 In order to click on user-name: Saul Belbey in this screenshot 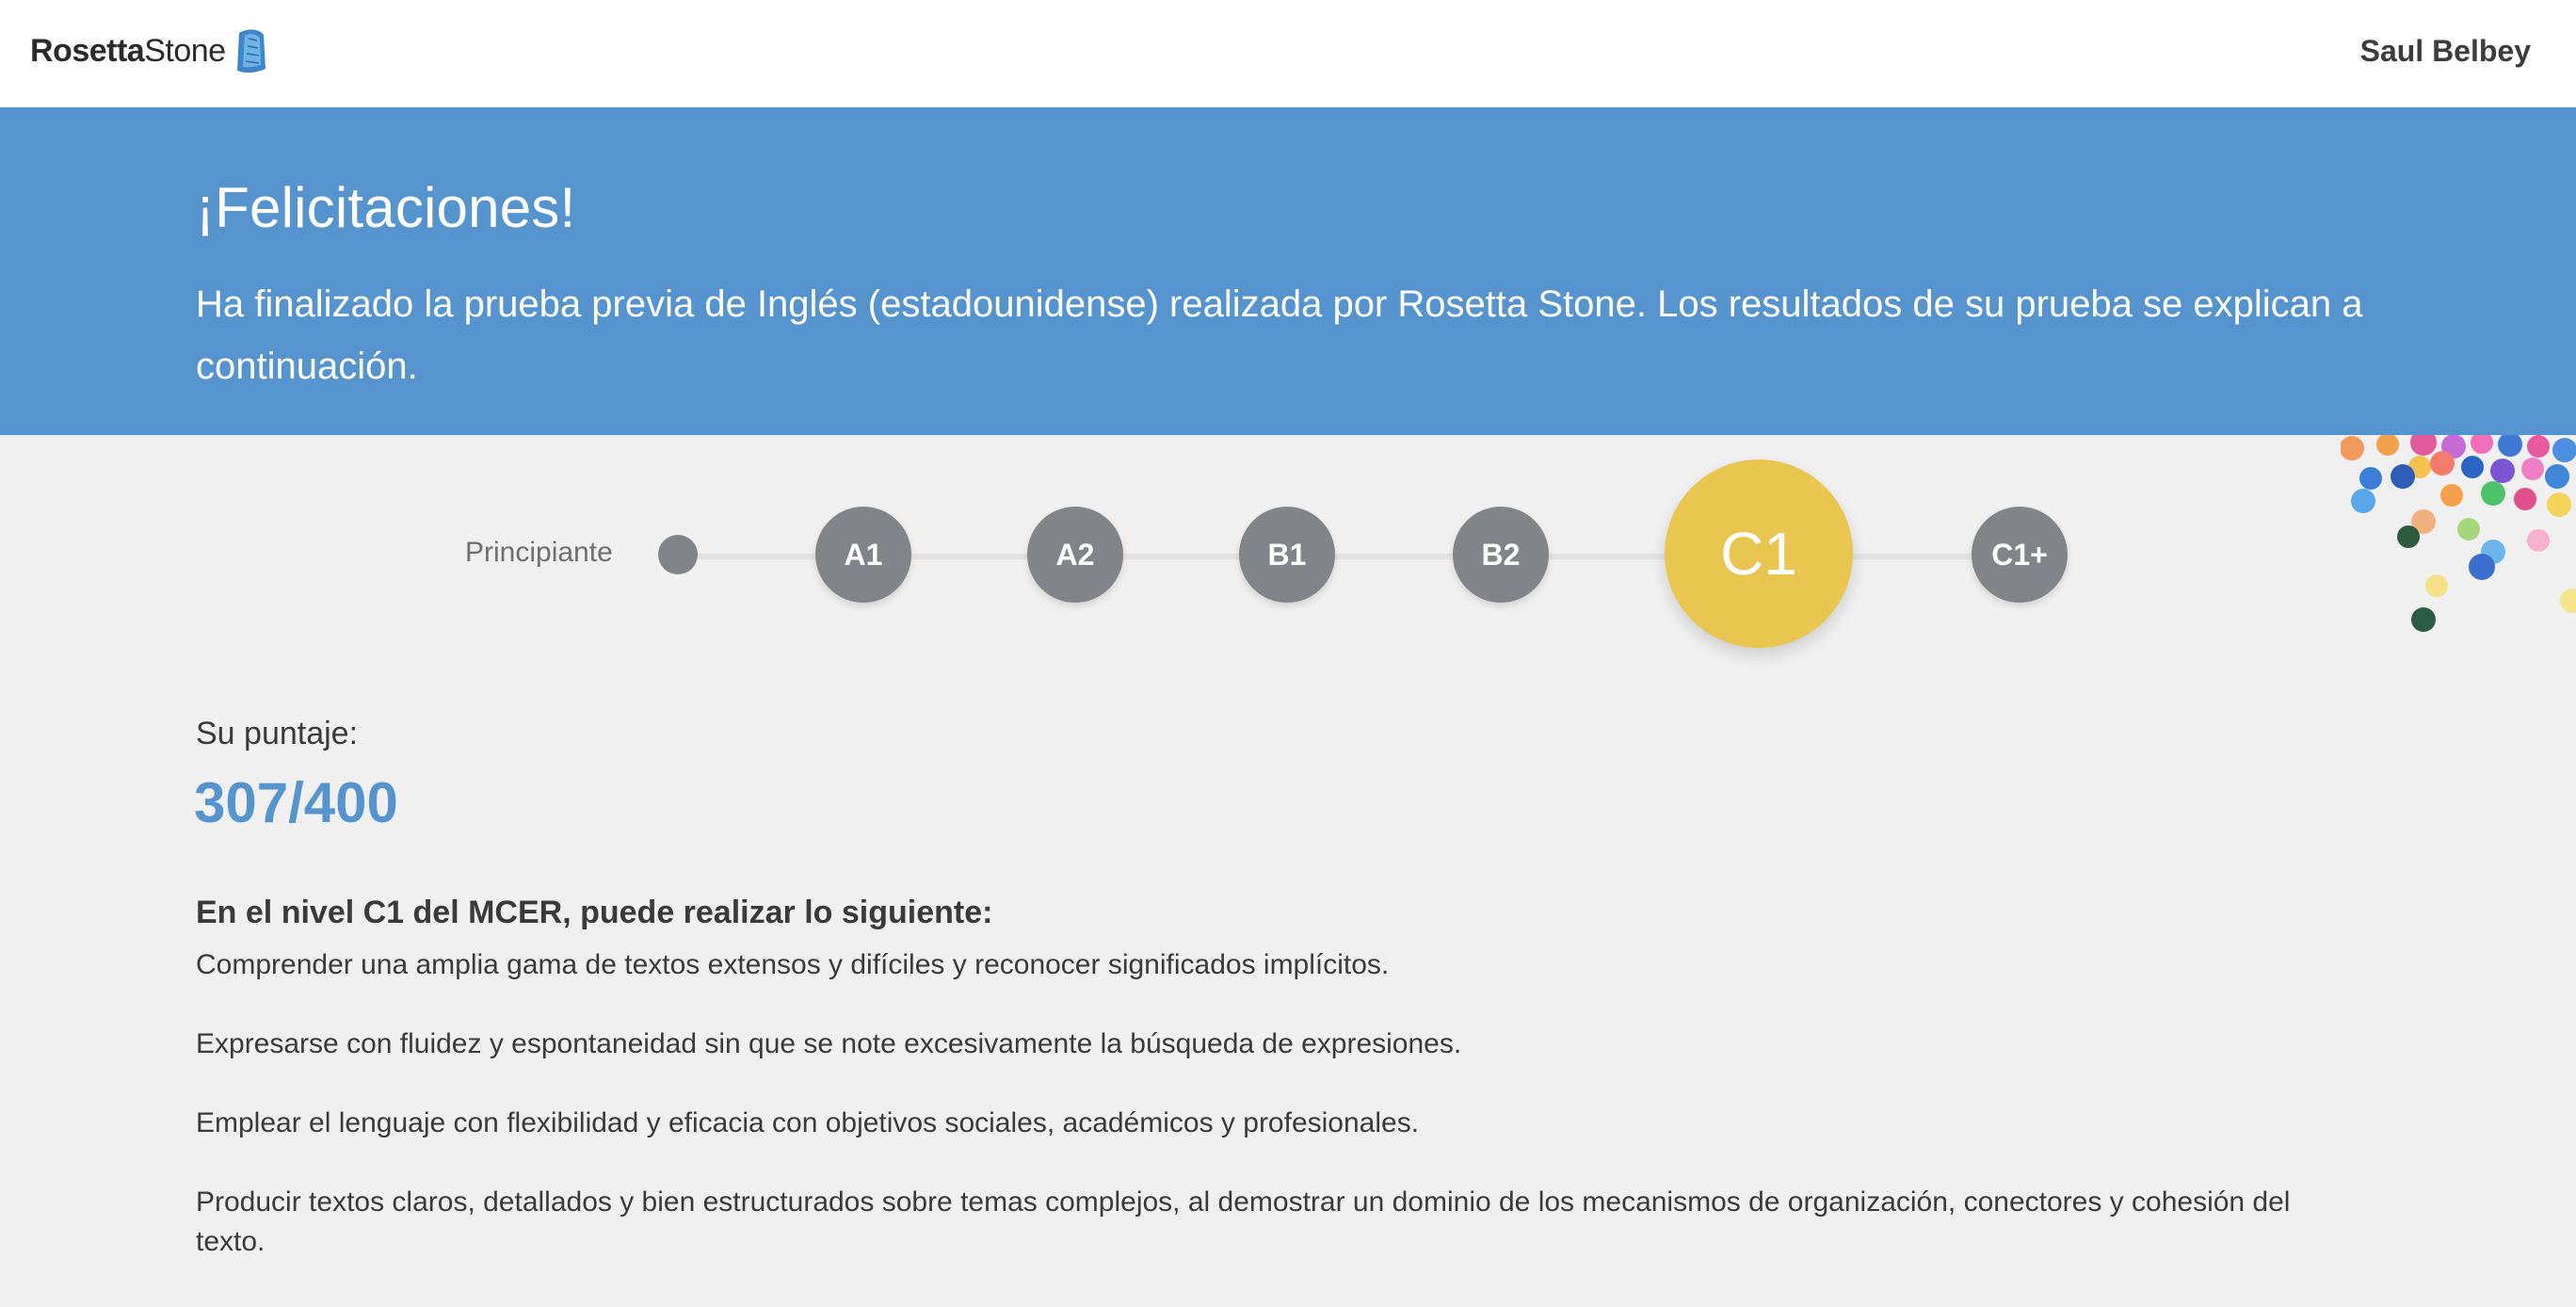, I will do `click(2445, 51)`.